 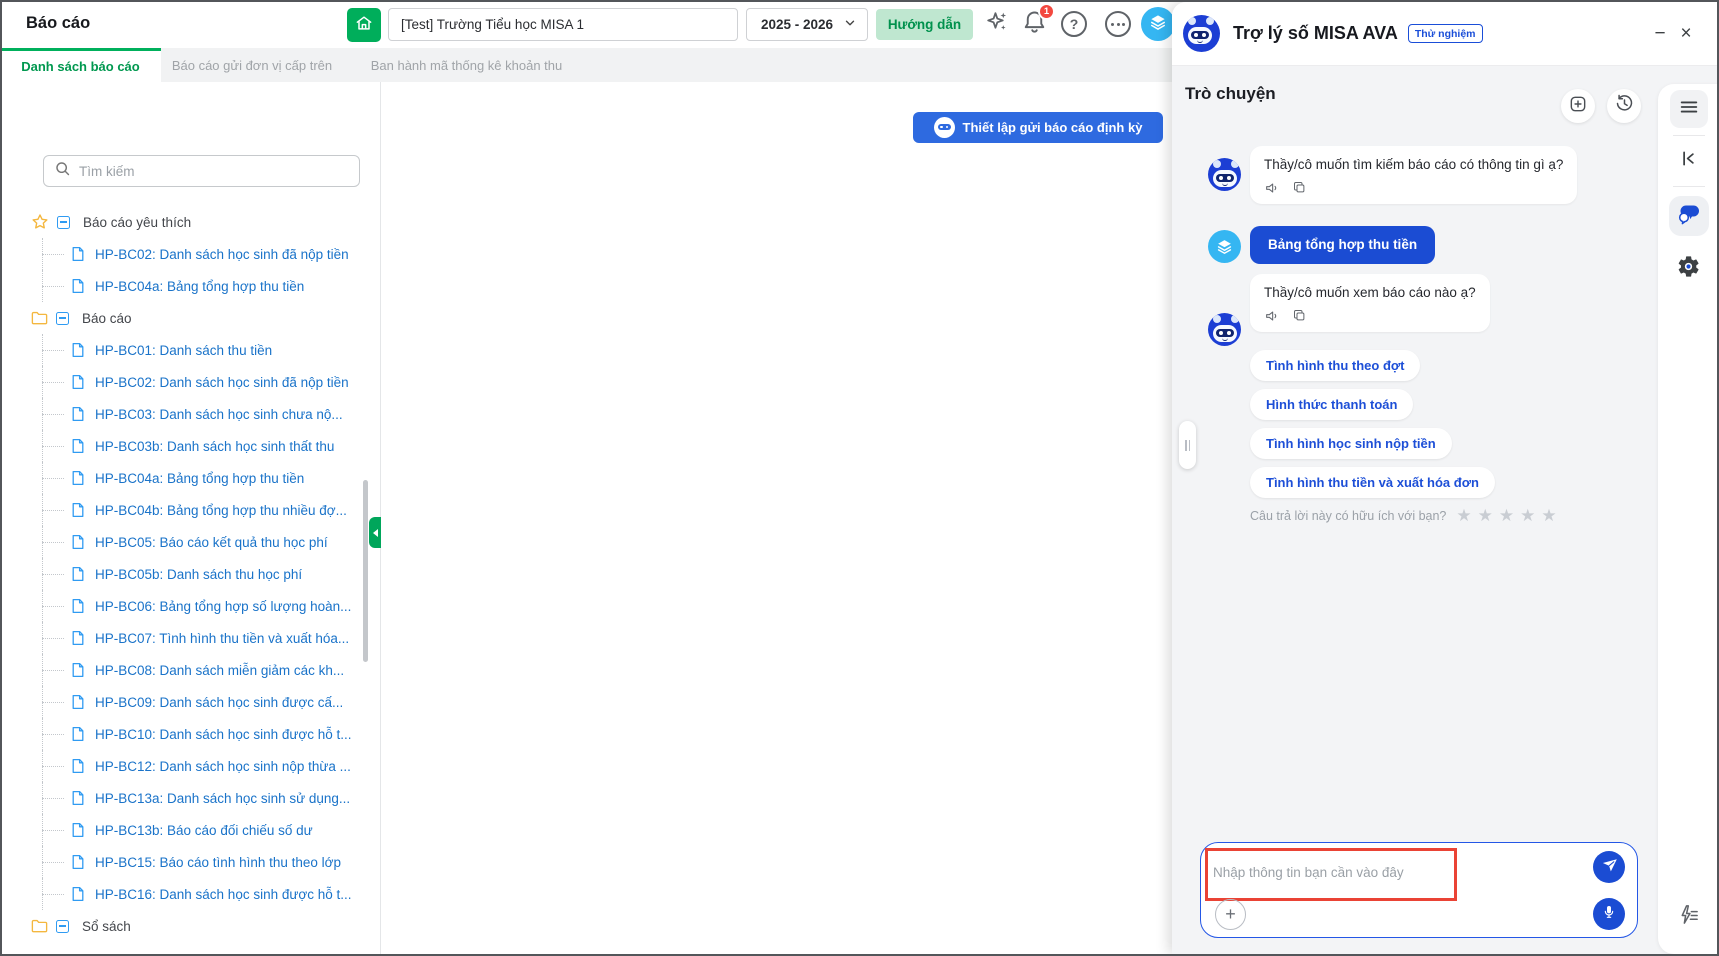 What do you see at coordinates (996, 24) in the screenshot?
I see `ai-sparkle-button` at bounding box center [996, 24].